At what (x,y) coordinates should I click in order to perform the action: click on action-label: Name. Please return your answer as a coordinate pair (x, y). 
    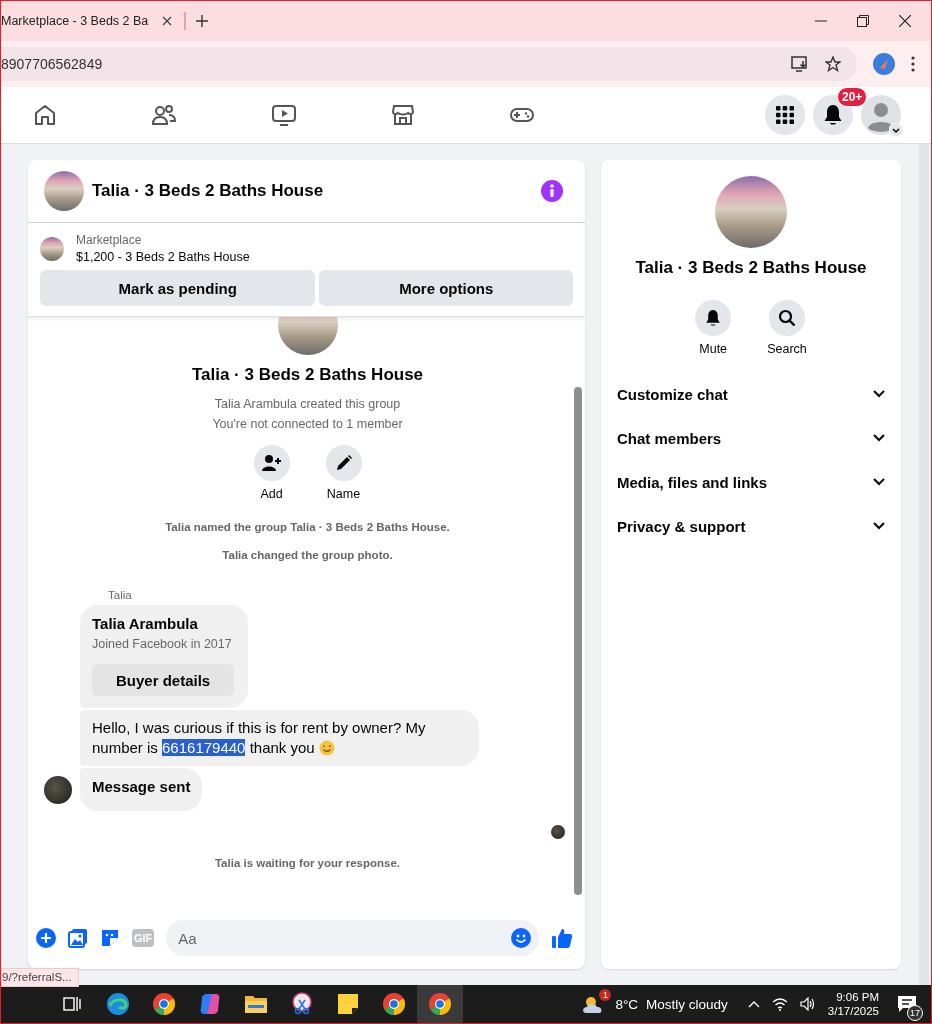
    Looking at the image, I should click on (343, 494).